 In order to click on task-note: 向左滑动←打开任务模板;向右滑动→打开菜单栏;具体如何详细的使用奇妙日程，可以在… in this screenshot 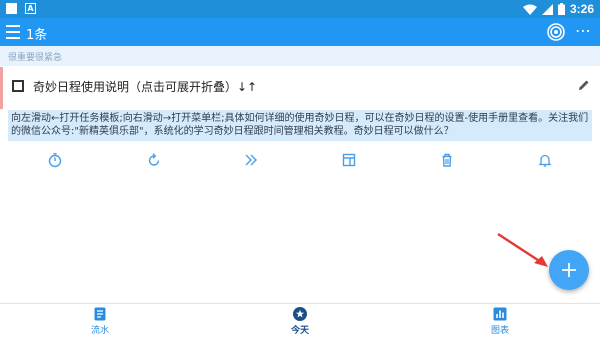, I will do `click(300, 125)`.